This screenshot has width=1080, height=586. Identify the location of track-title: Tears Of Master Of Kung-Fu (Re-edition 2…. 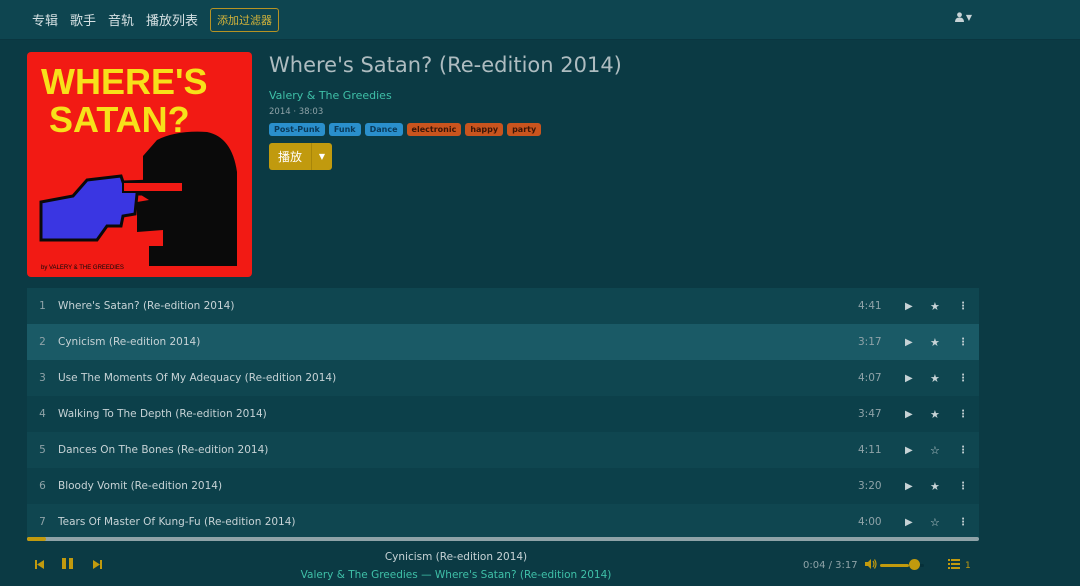
(177, 522).